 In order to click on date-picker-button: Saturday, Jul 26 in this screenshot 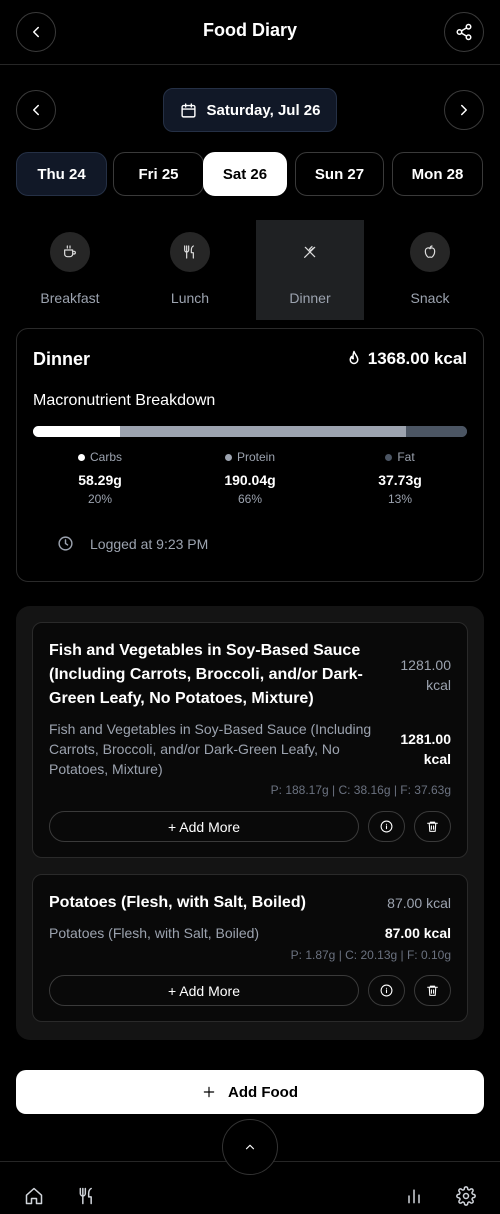, I will do `click(250, 110)`.